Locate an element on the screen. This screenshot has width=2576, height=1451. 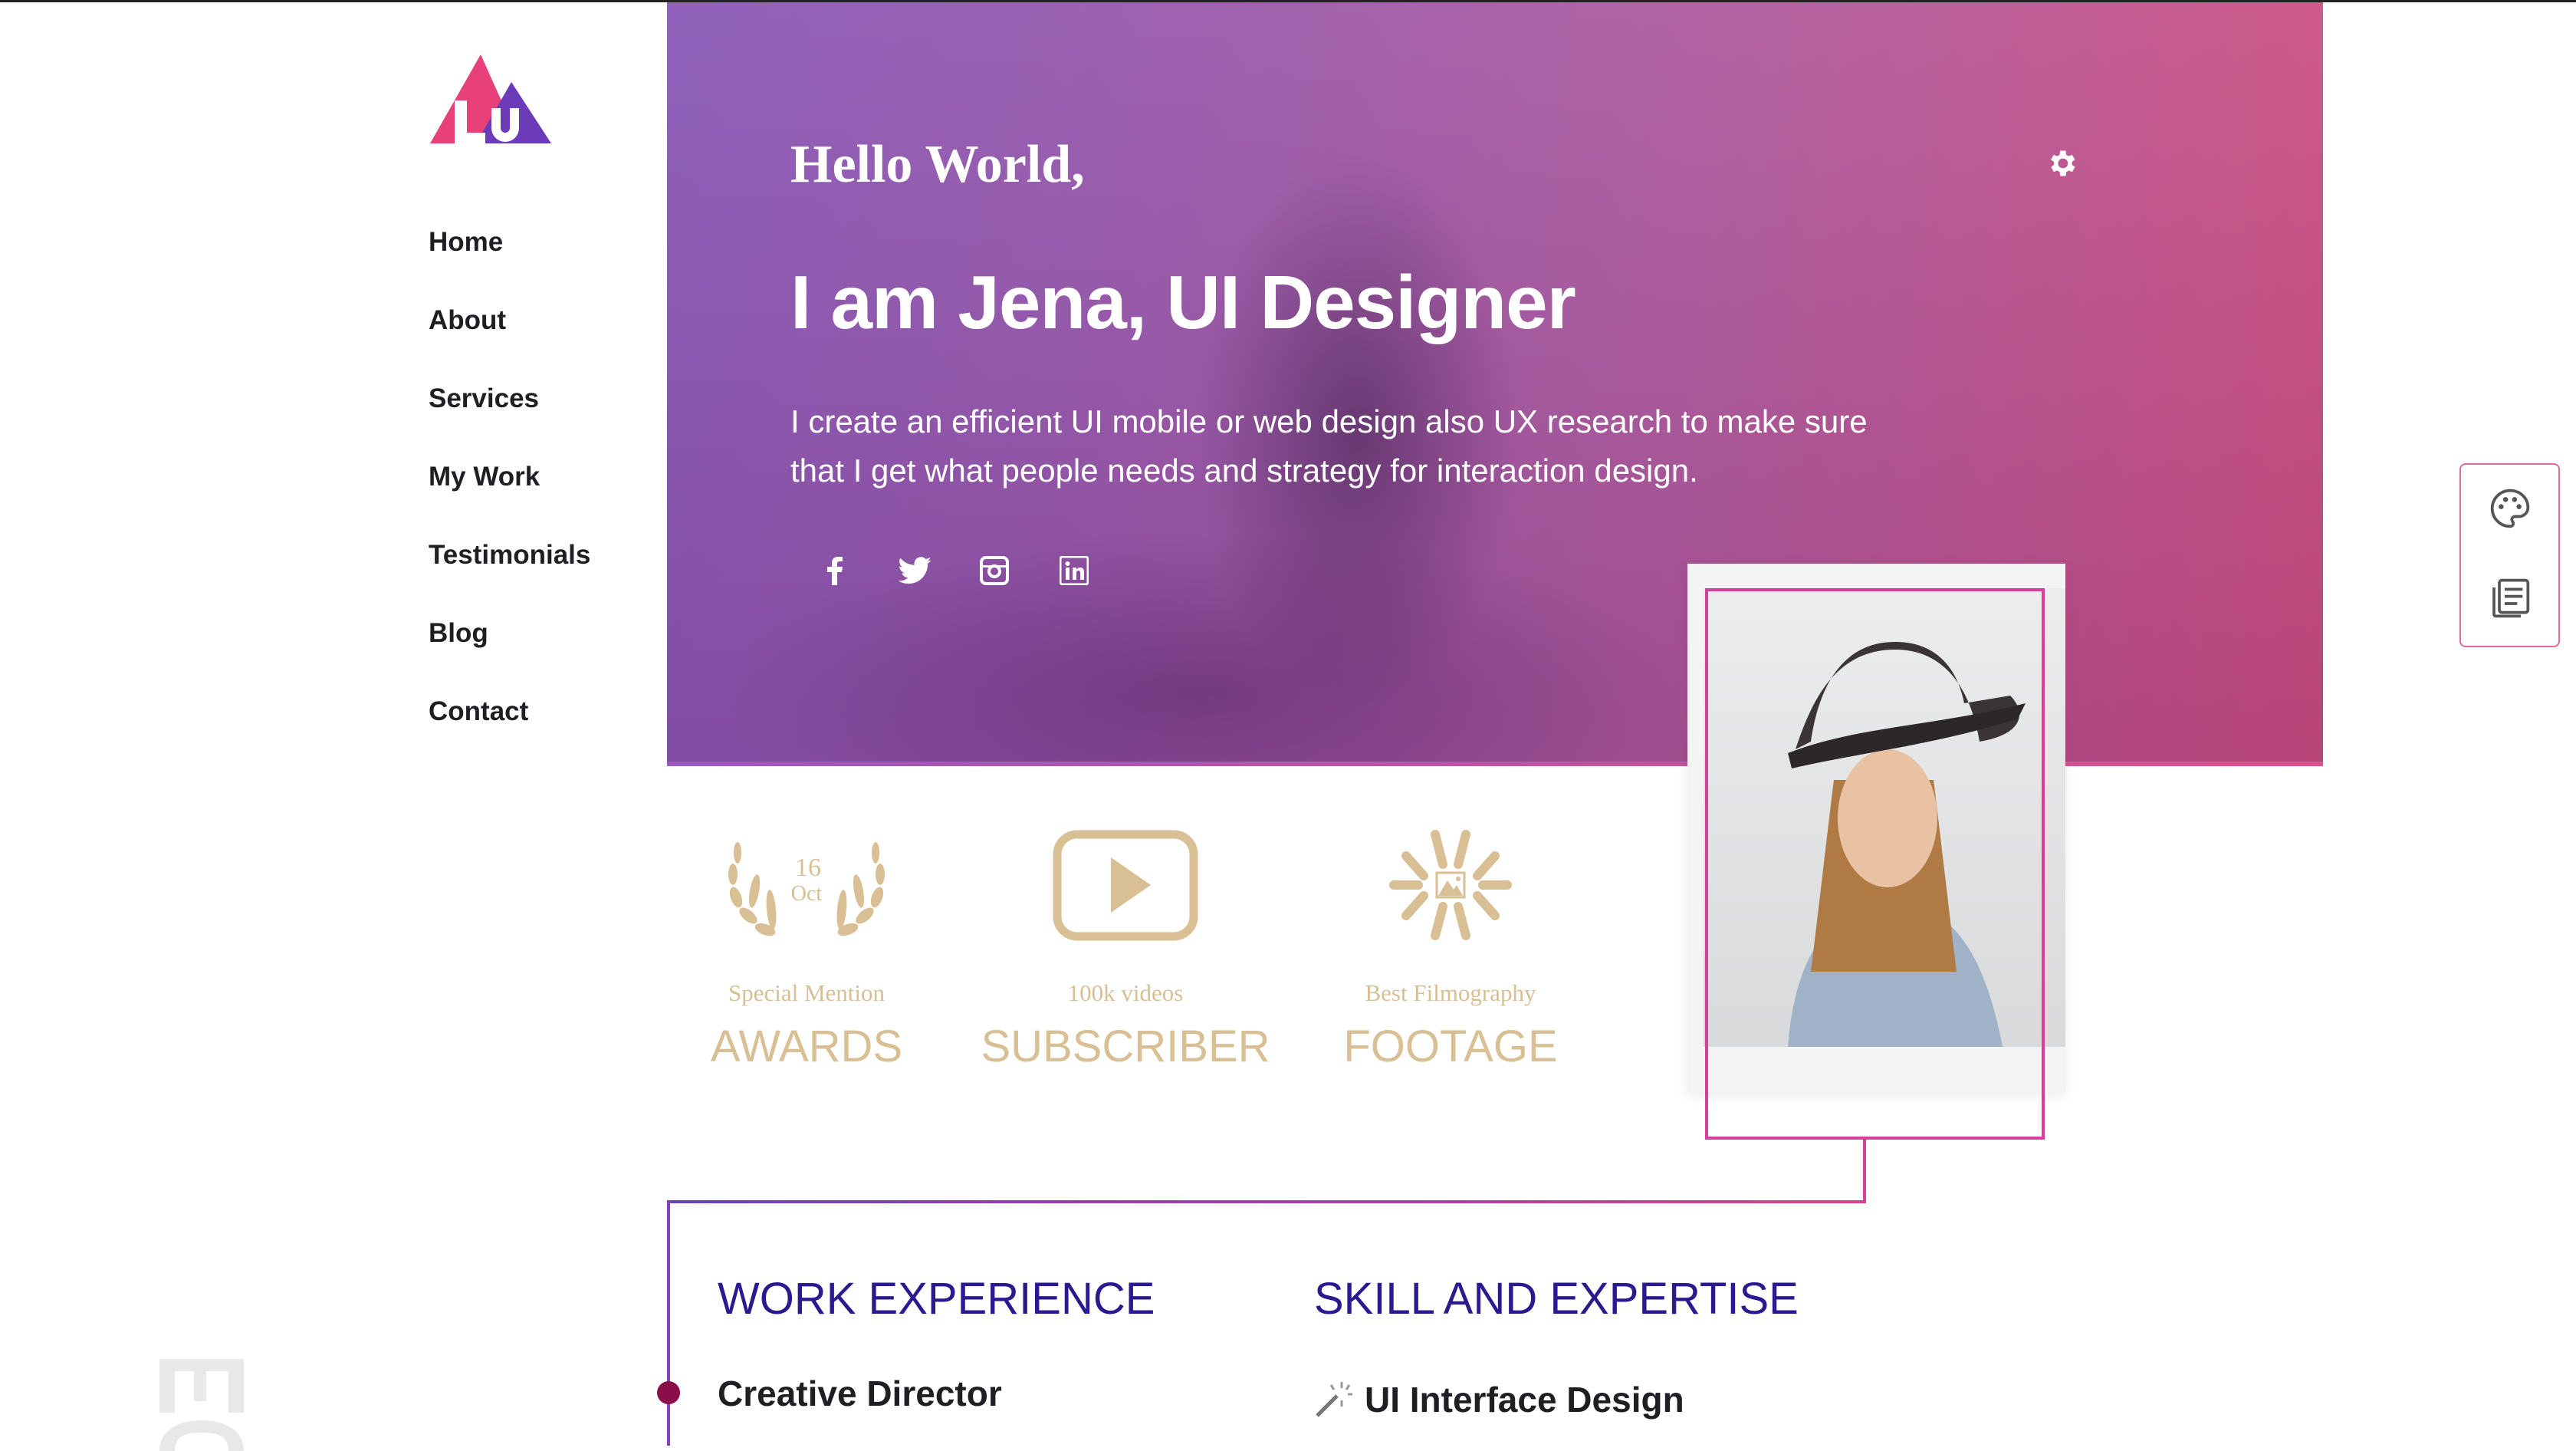
magic-wand-icon is located at coordinates (1334, 1399).